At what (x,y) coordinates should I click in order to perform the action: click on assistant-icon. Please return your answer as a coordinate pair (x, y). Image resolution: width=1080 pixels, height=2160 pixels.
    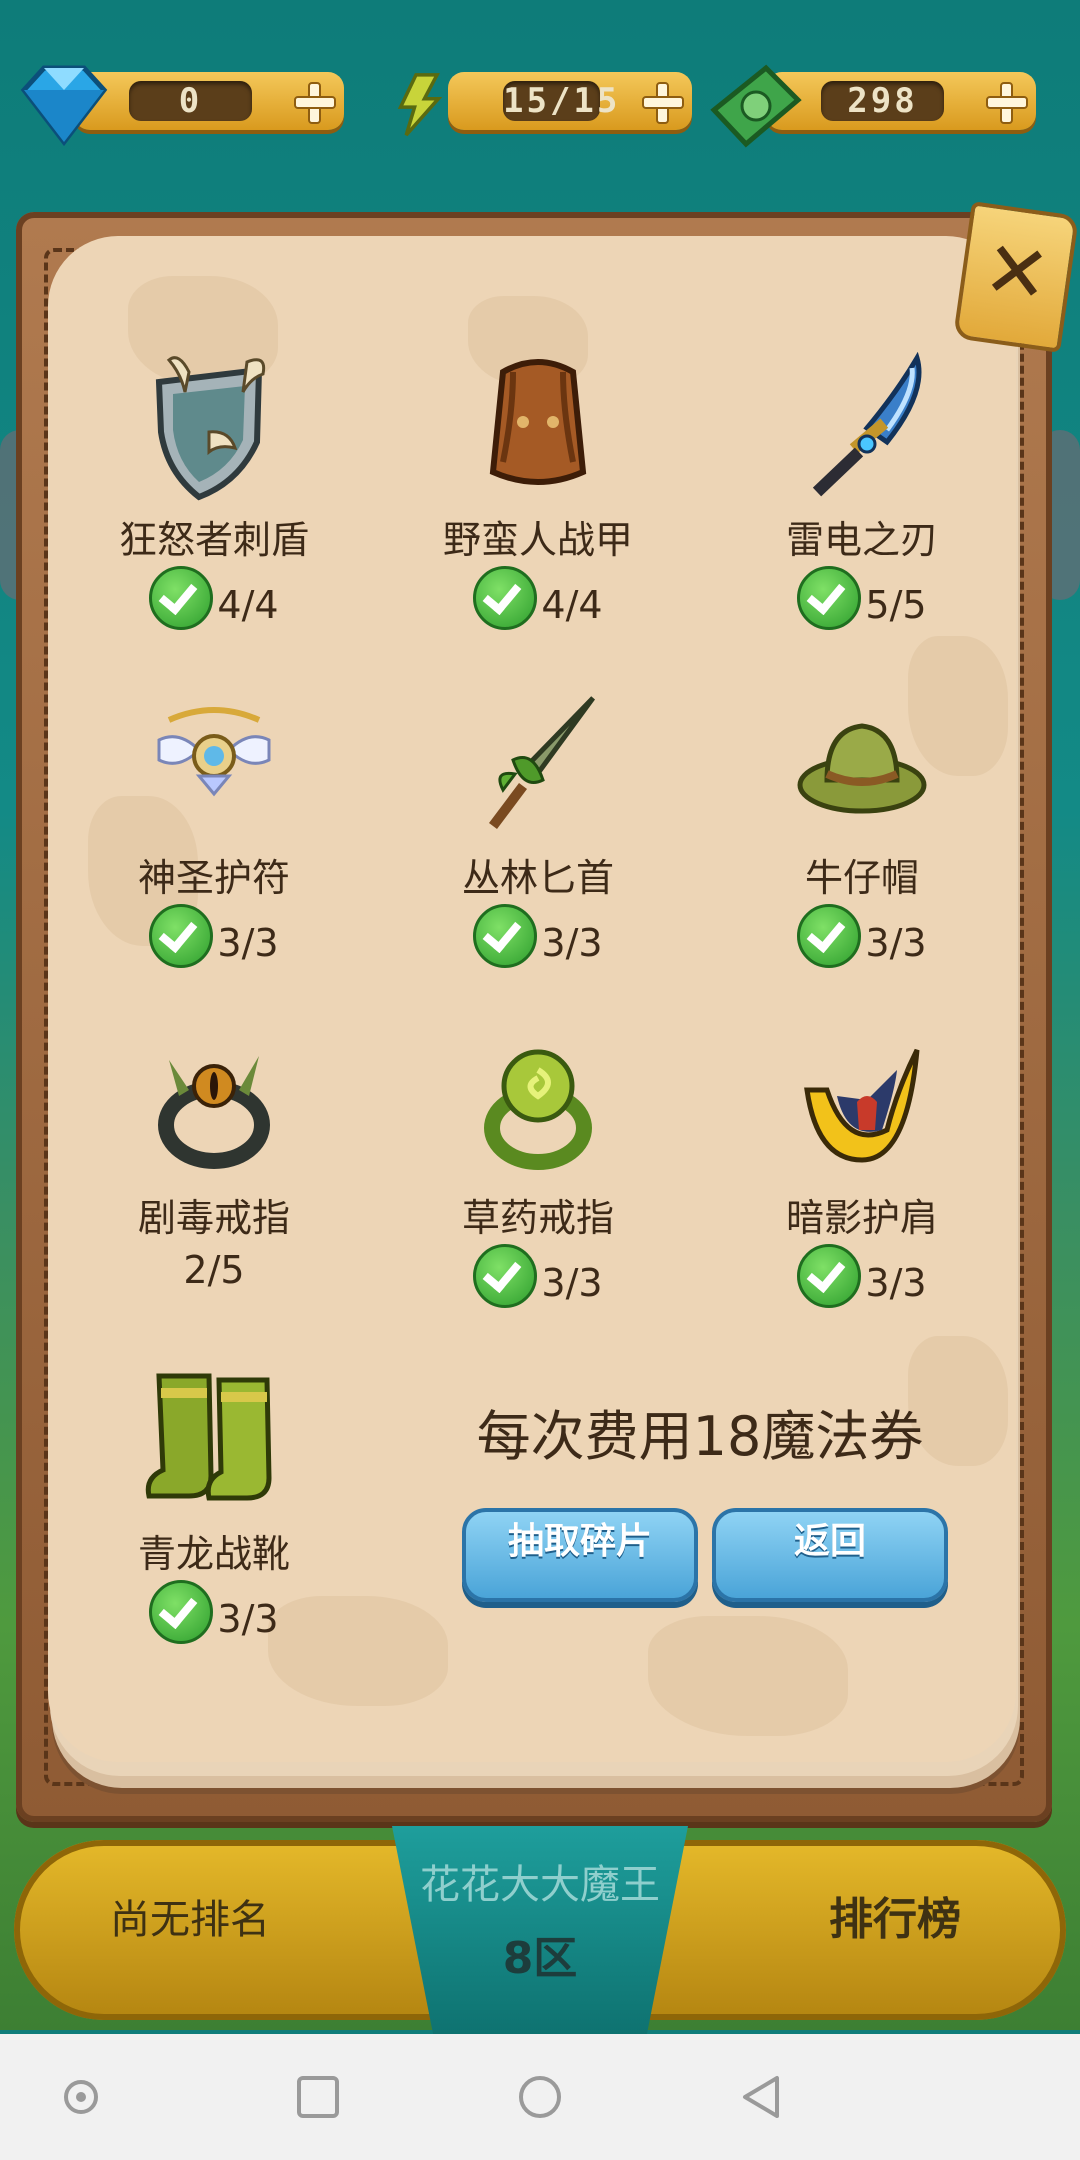
    Looking at the image, I should click on (81, 2097).